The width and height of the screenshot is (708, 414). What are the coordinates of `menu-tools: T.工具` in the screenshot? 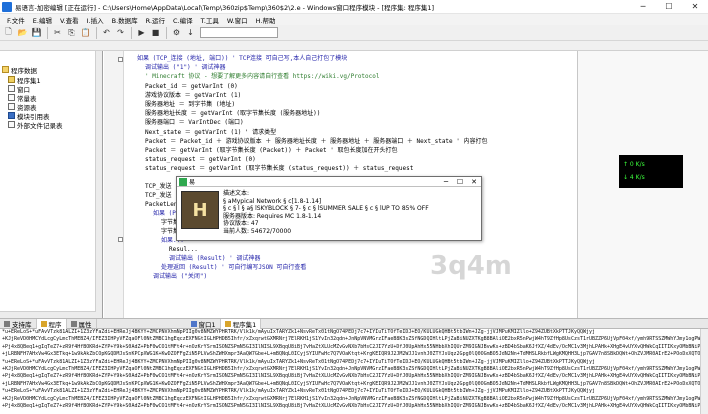 It's located at (210, 20).